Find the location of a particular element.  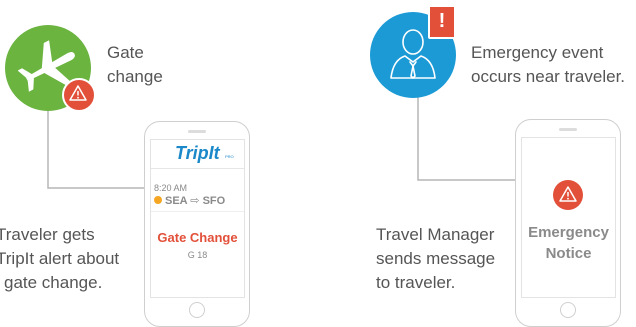

gate-number: G 18 is located at coordinates (197, 255).